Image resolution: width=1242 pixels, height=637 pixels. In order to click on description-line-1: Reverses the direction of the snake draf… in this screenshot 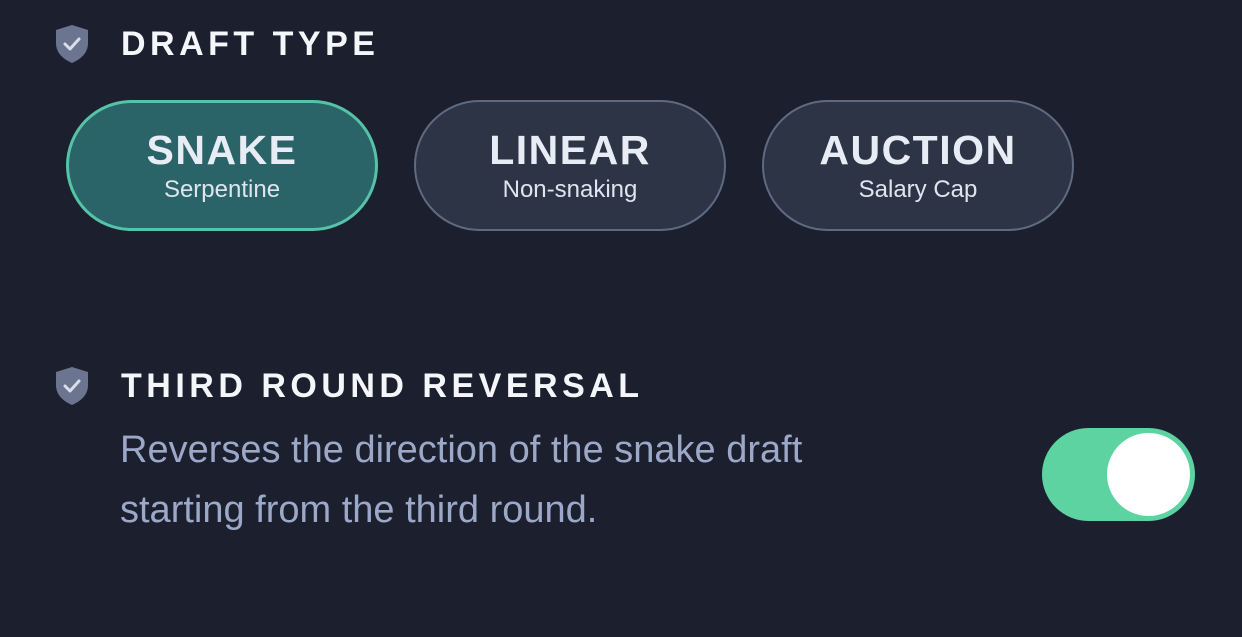, I will do `click(461, 450)`.